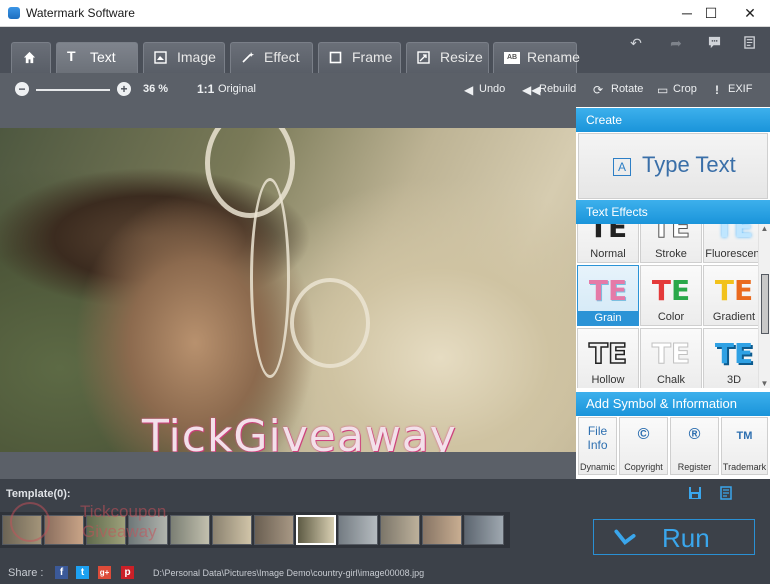 The height and width of the screenshot is (584, 770). I want to click on tab-rename: AB Rename, so click(536, 57).